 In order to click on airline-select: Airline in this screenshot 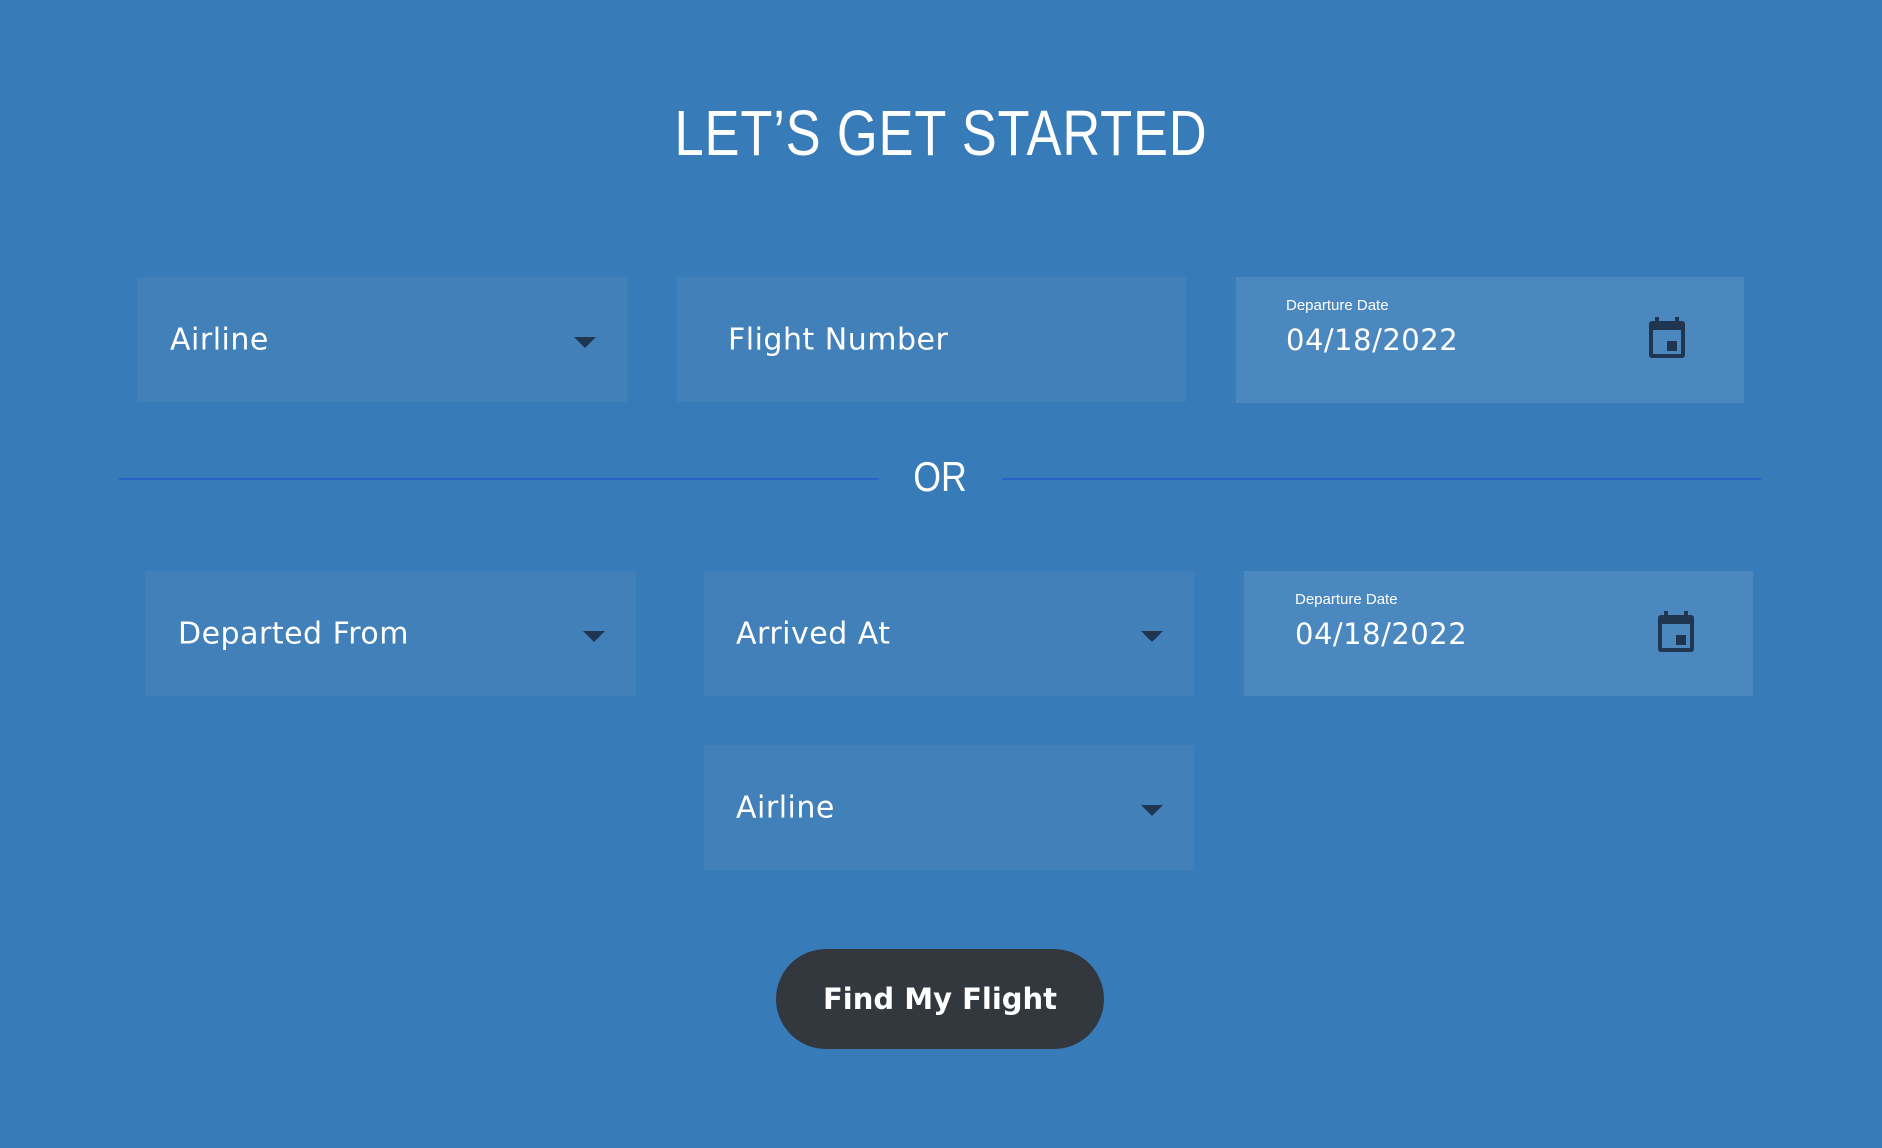, I will do `click(382, 339)`.